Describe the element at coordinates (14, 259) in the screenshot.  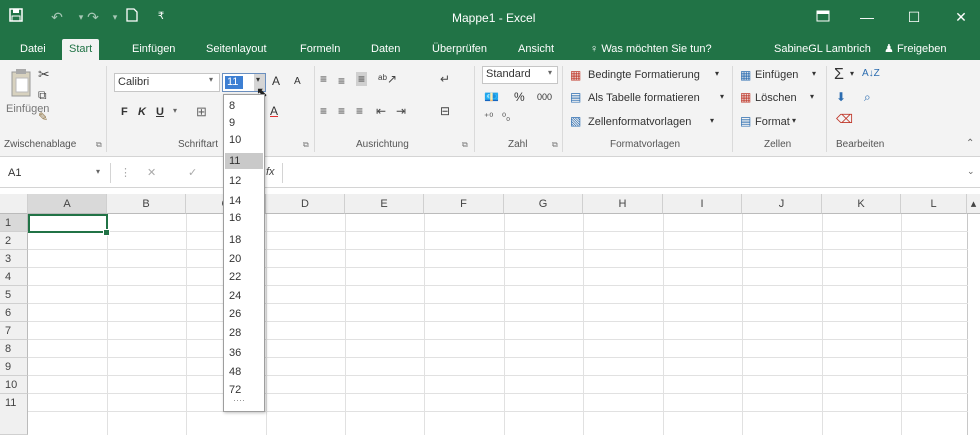
I see `row-header: 3` at that location.